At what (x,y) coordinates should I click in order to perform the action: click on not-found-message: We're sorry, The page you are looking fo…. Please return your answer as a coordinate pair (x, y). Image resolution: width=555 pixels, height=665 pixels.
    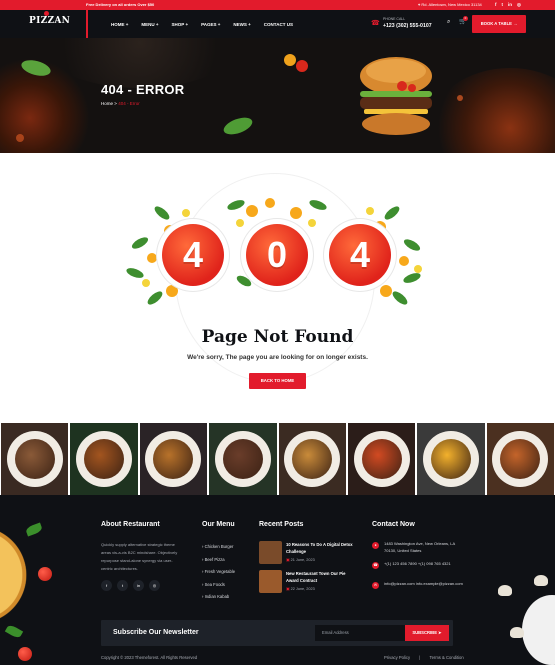
    Looking at the image, I should click on (277, 357).